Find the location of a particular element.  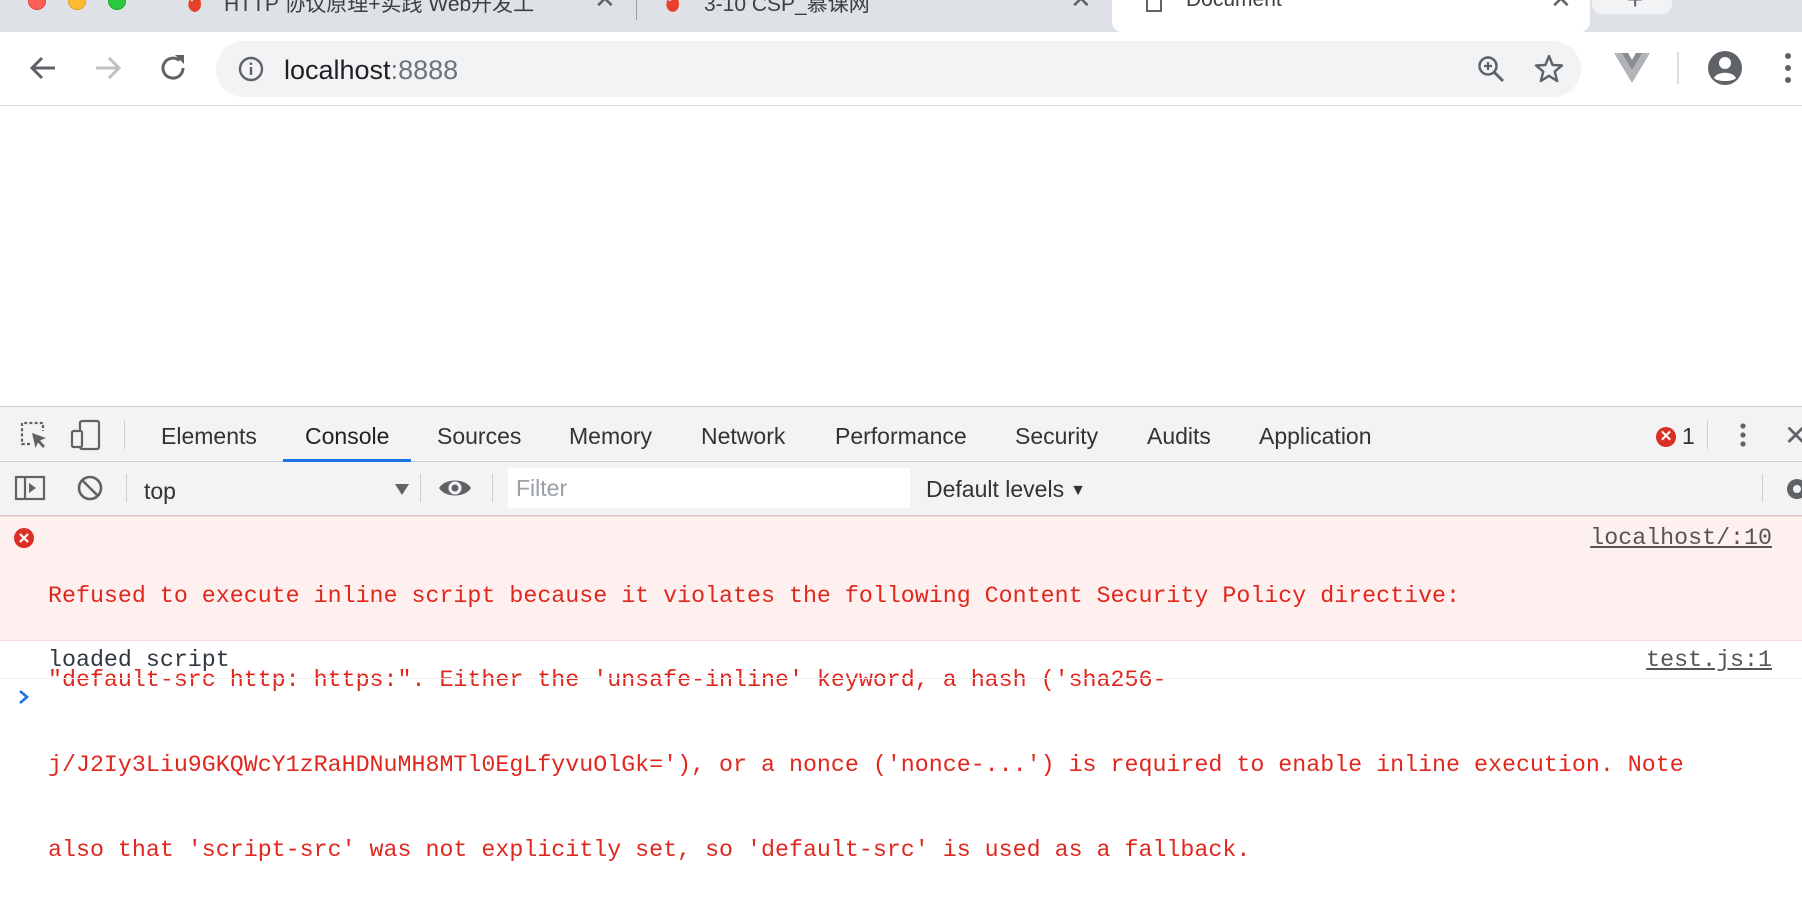

plus-icon: + is located at coordinates (1635, 8).